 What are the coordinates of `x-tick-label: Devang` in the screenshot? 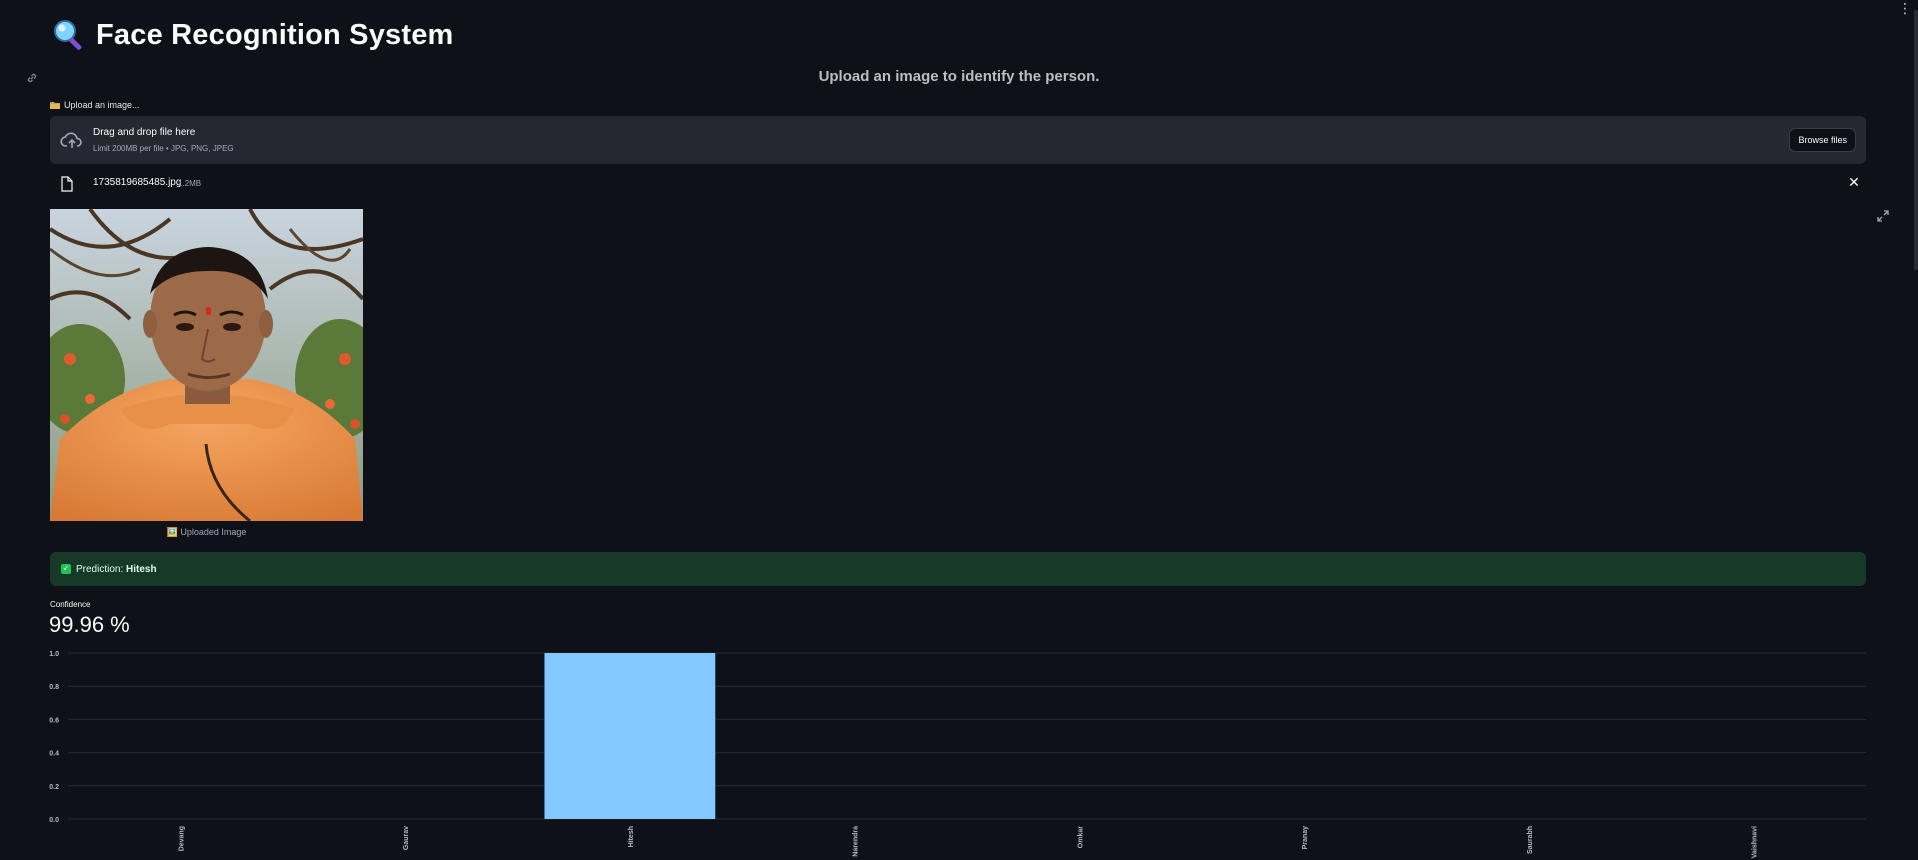 It's located at (181, 838).